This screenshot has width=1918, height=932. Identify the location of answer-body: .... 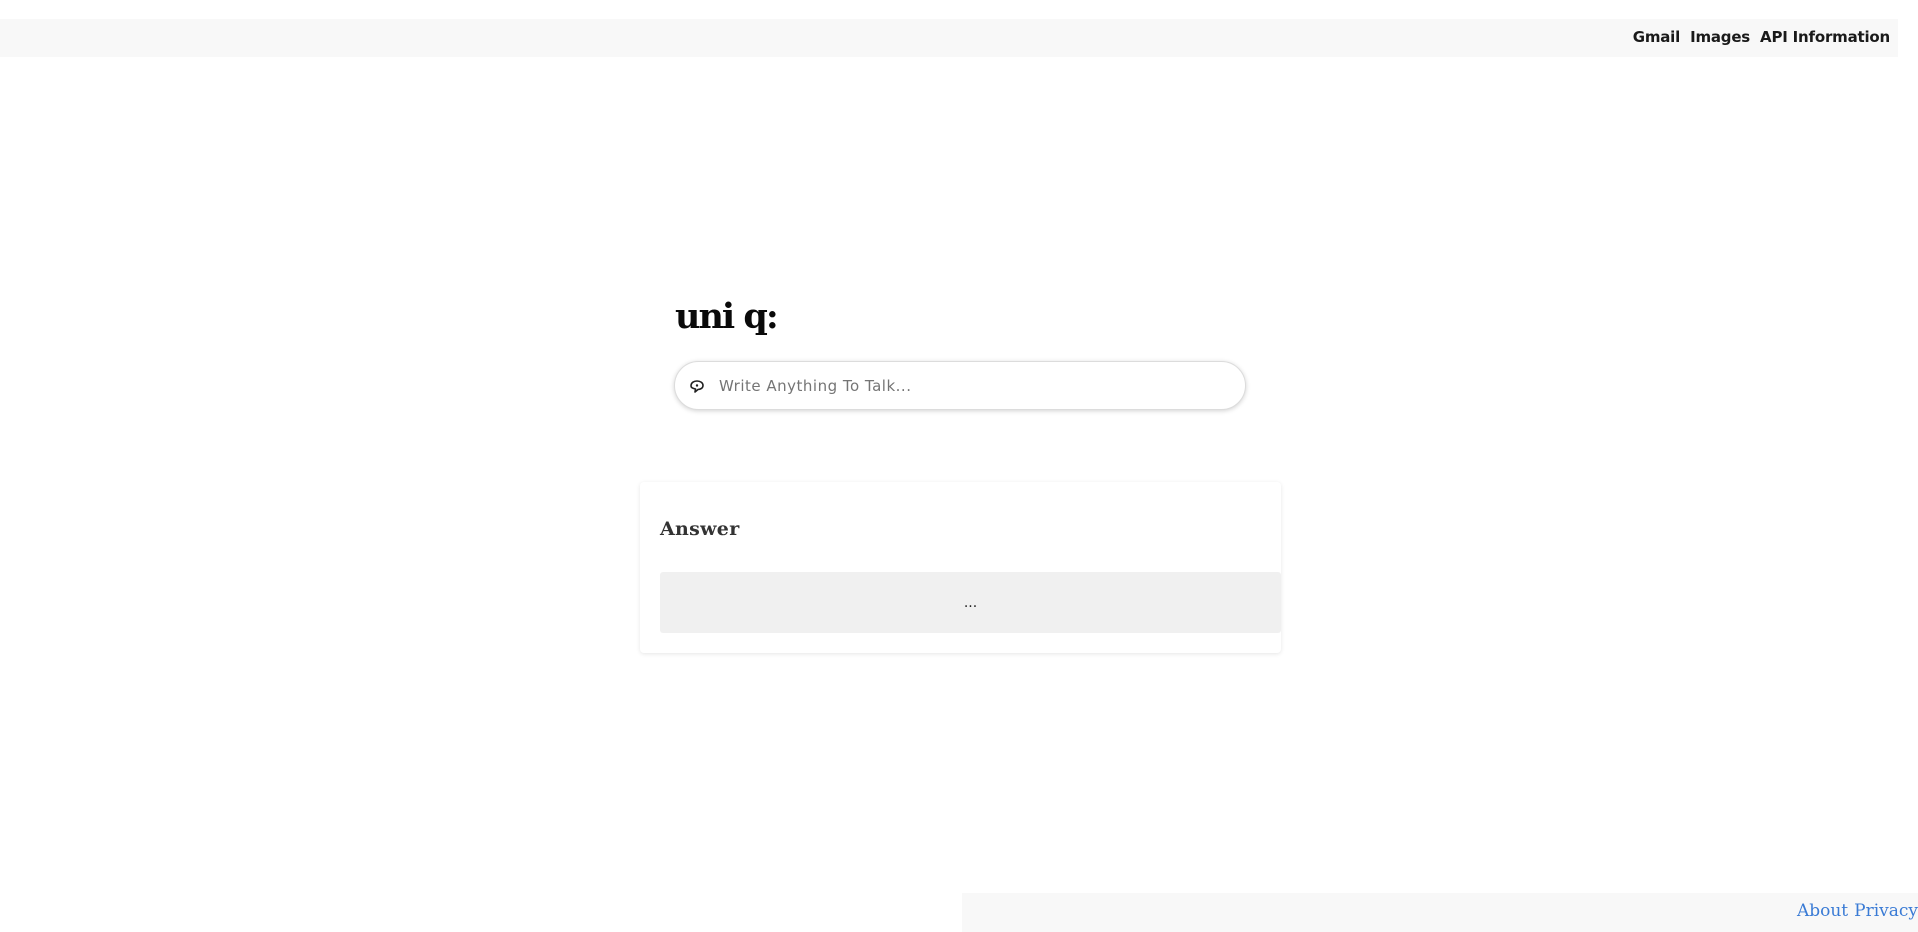
(970, 602).